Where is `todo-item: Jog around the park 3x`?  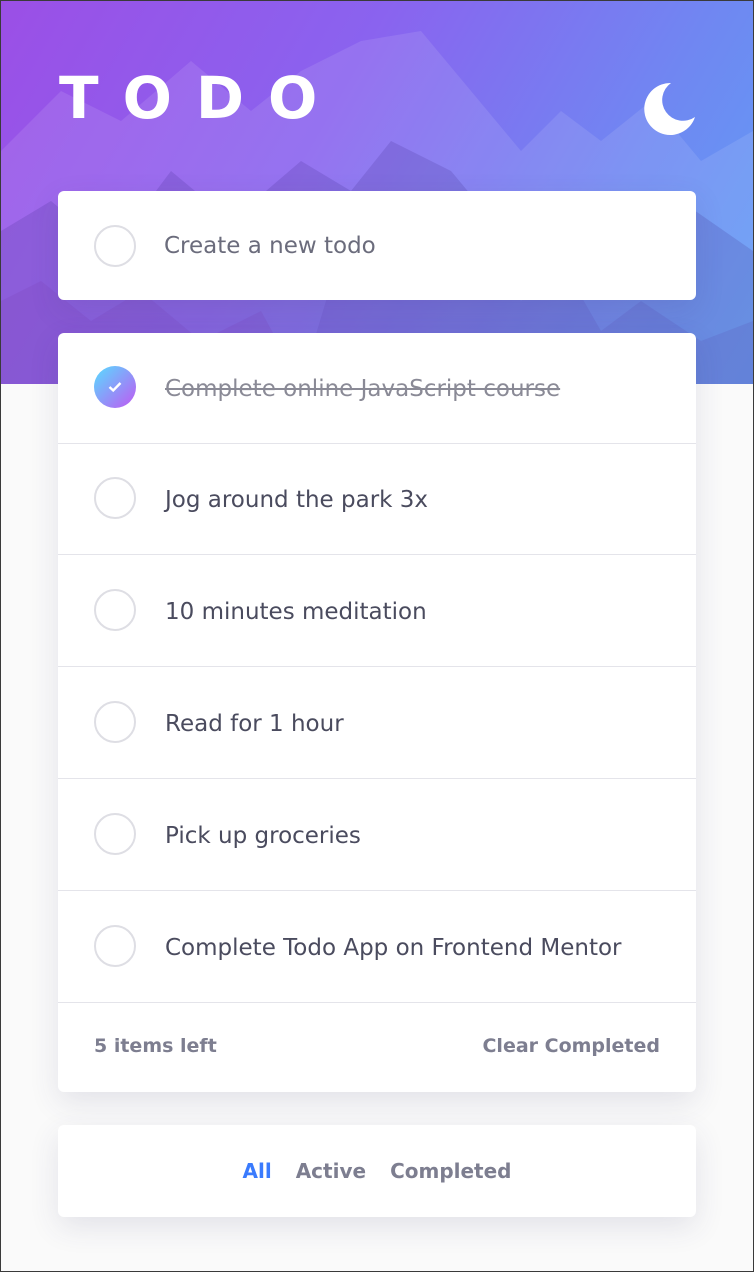 todo-item: Jog around the park 3x is located at coordinates (377, 499).